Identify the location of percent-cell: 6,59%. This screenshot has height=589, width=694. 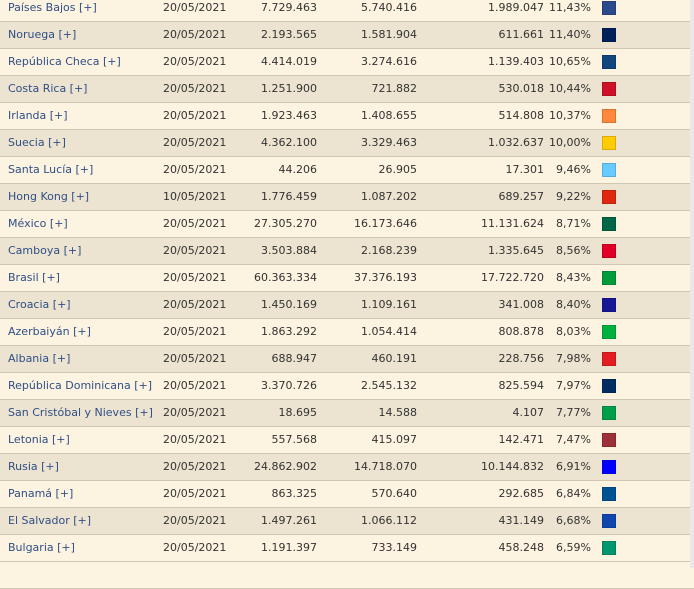
(573, 548).